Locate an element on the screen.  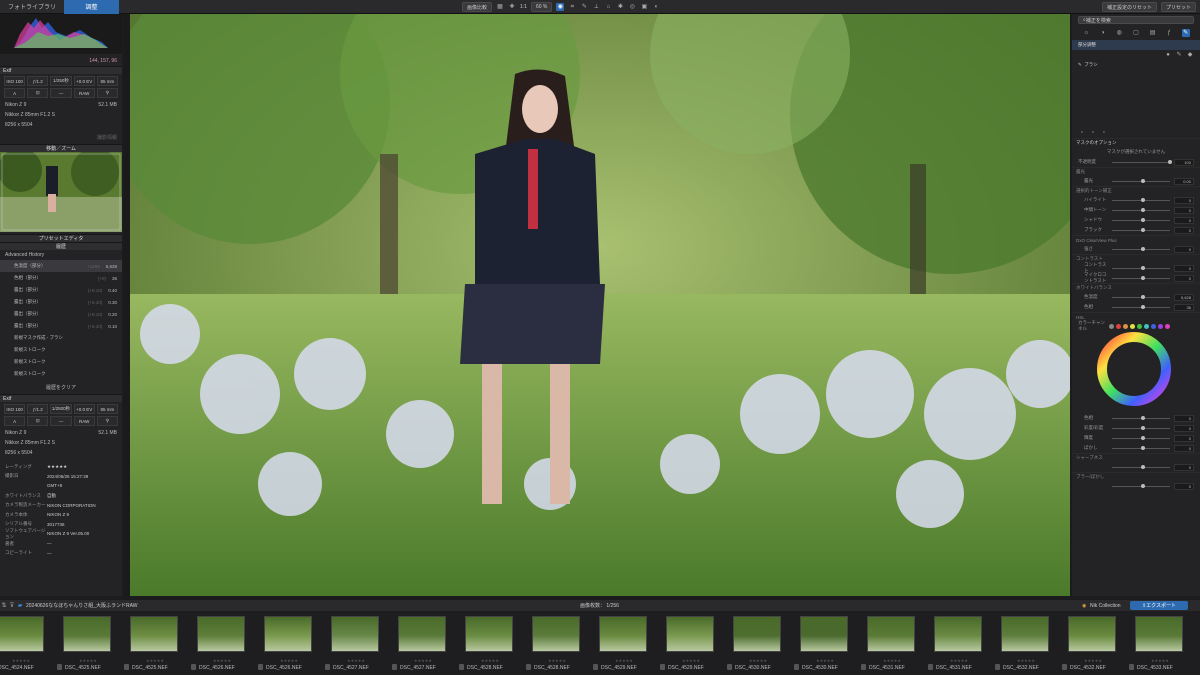
adjust-section-header: 露光 is located at coordinates (1136, 171).